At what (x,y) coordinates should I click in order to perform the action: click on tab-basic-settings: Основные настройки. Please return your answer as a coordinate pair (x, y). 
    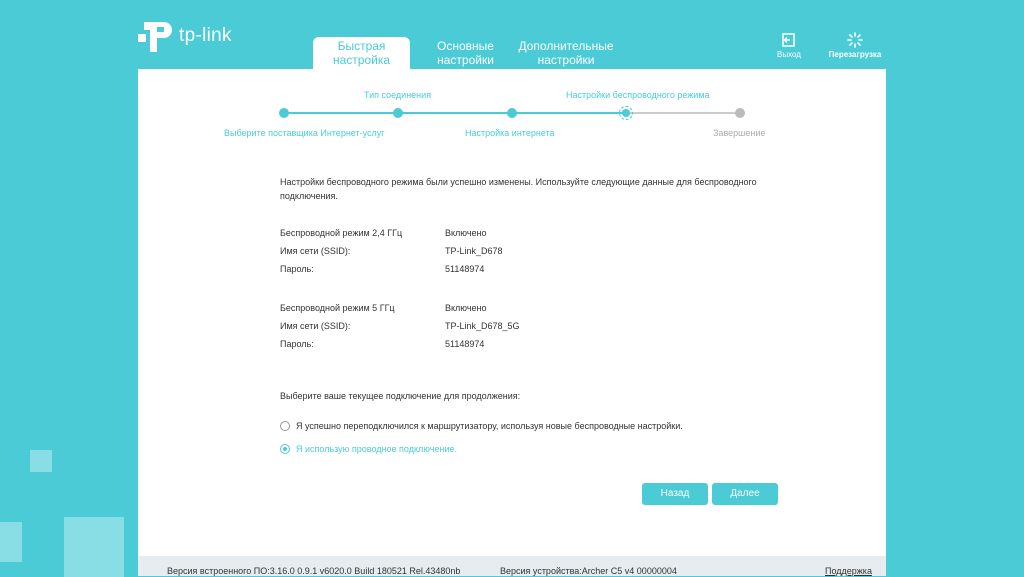
    Looking at the image, I should click on (465, 53).